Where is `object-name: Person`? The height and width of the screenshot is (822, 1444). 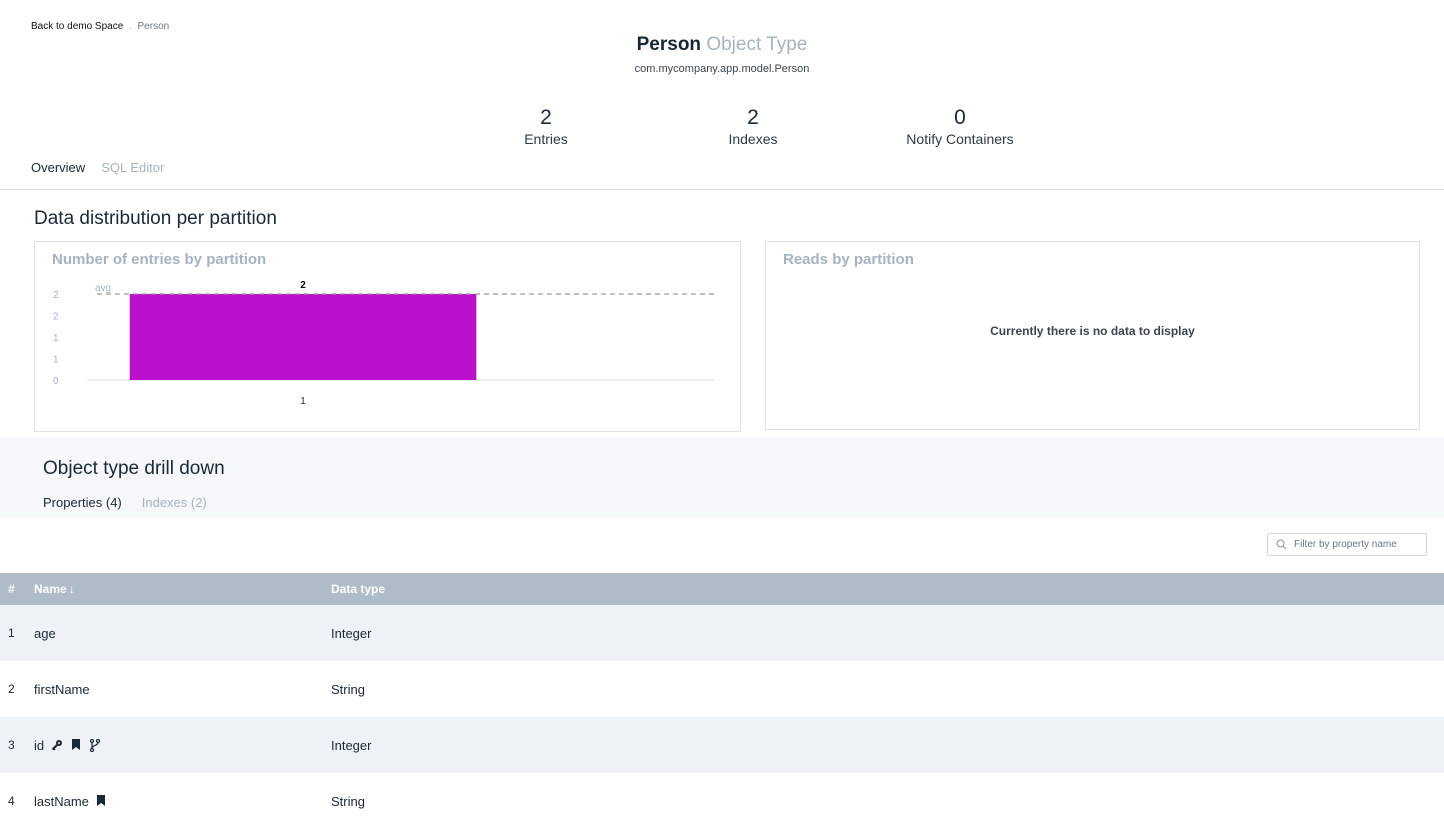
object-name: Person is located at coordinates (669, 44).